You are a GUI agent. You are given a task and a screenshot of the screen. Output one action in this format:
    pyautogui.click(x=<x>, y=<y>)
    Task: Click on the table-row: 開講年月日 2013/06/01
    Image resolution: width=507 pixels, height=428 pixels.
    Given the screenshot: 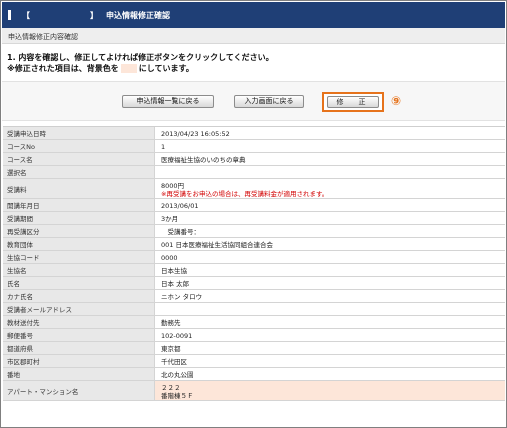 What is the action you would take?
    pyautogui.click(x=254, y=205)
    